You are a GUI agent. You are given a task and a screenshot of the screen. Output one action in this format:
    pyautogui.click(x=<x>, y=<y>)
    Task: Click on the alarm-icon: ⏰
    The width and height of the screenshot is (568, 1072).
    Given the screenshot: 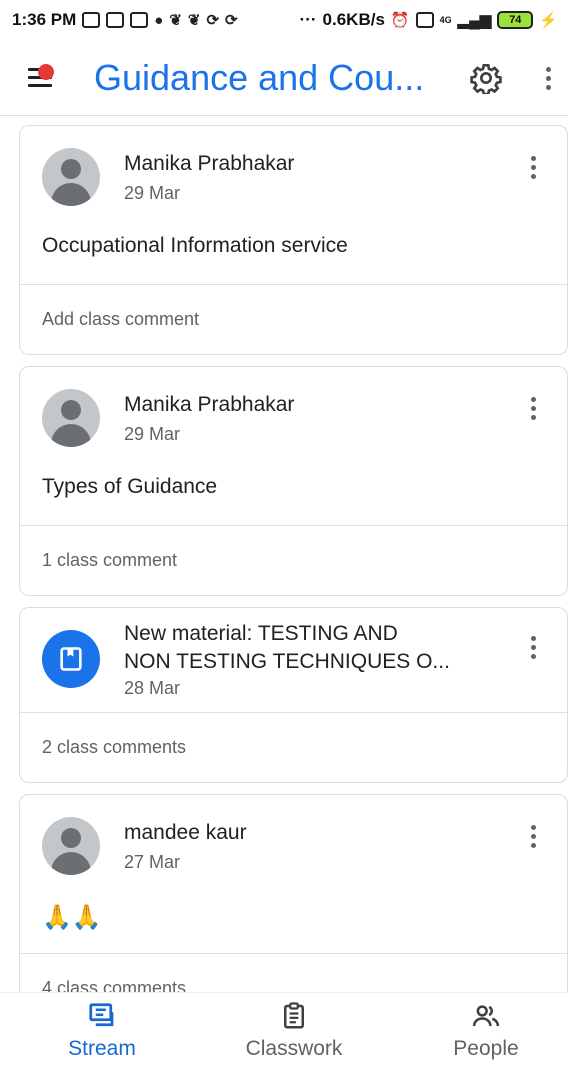 What is the action you would take?
    pyautogui.click(x=400, y=20)
    